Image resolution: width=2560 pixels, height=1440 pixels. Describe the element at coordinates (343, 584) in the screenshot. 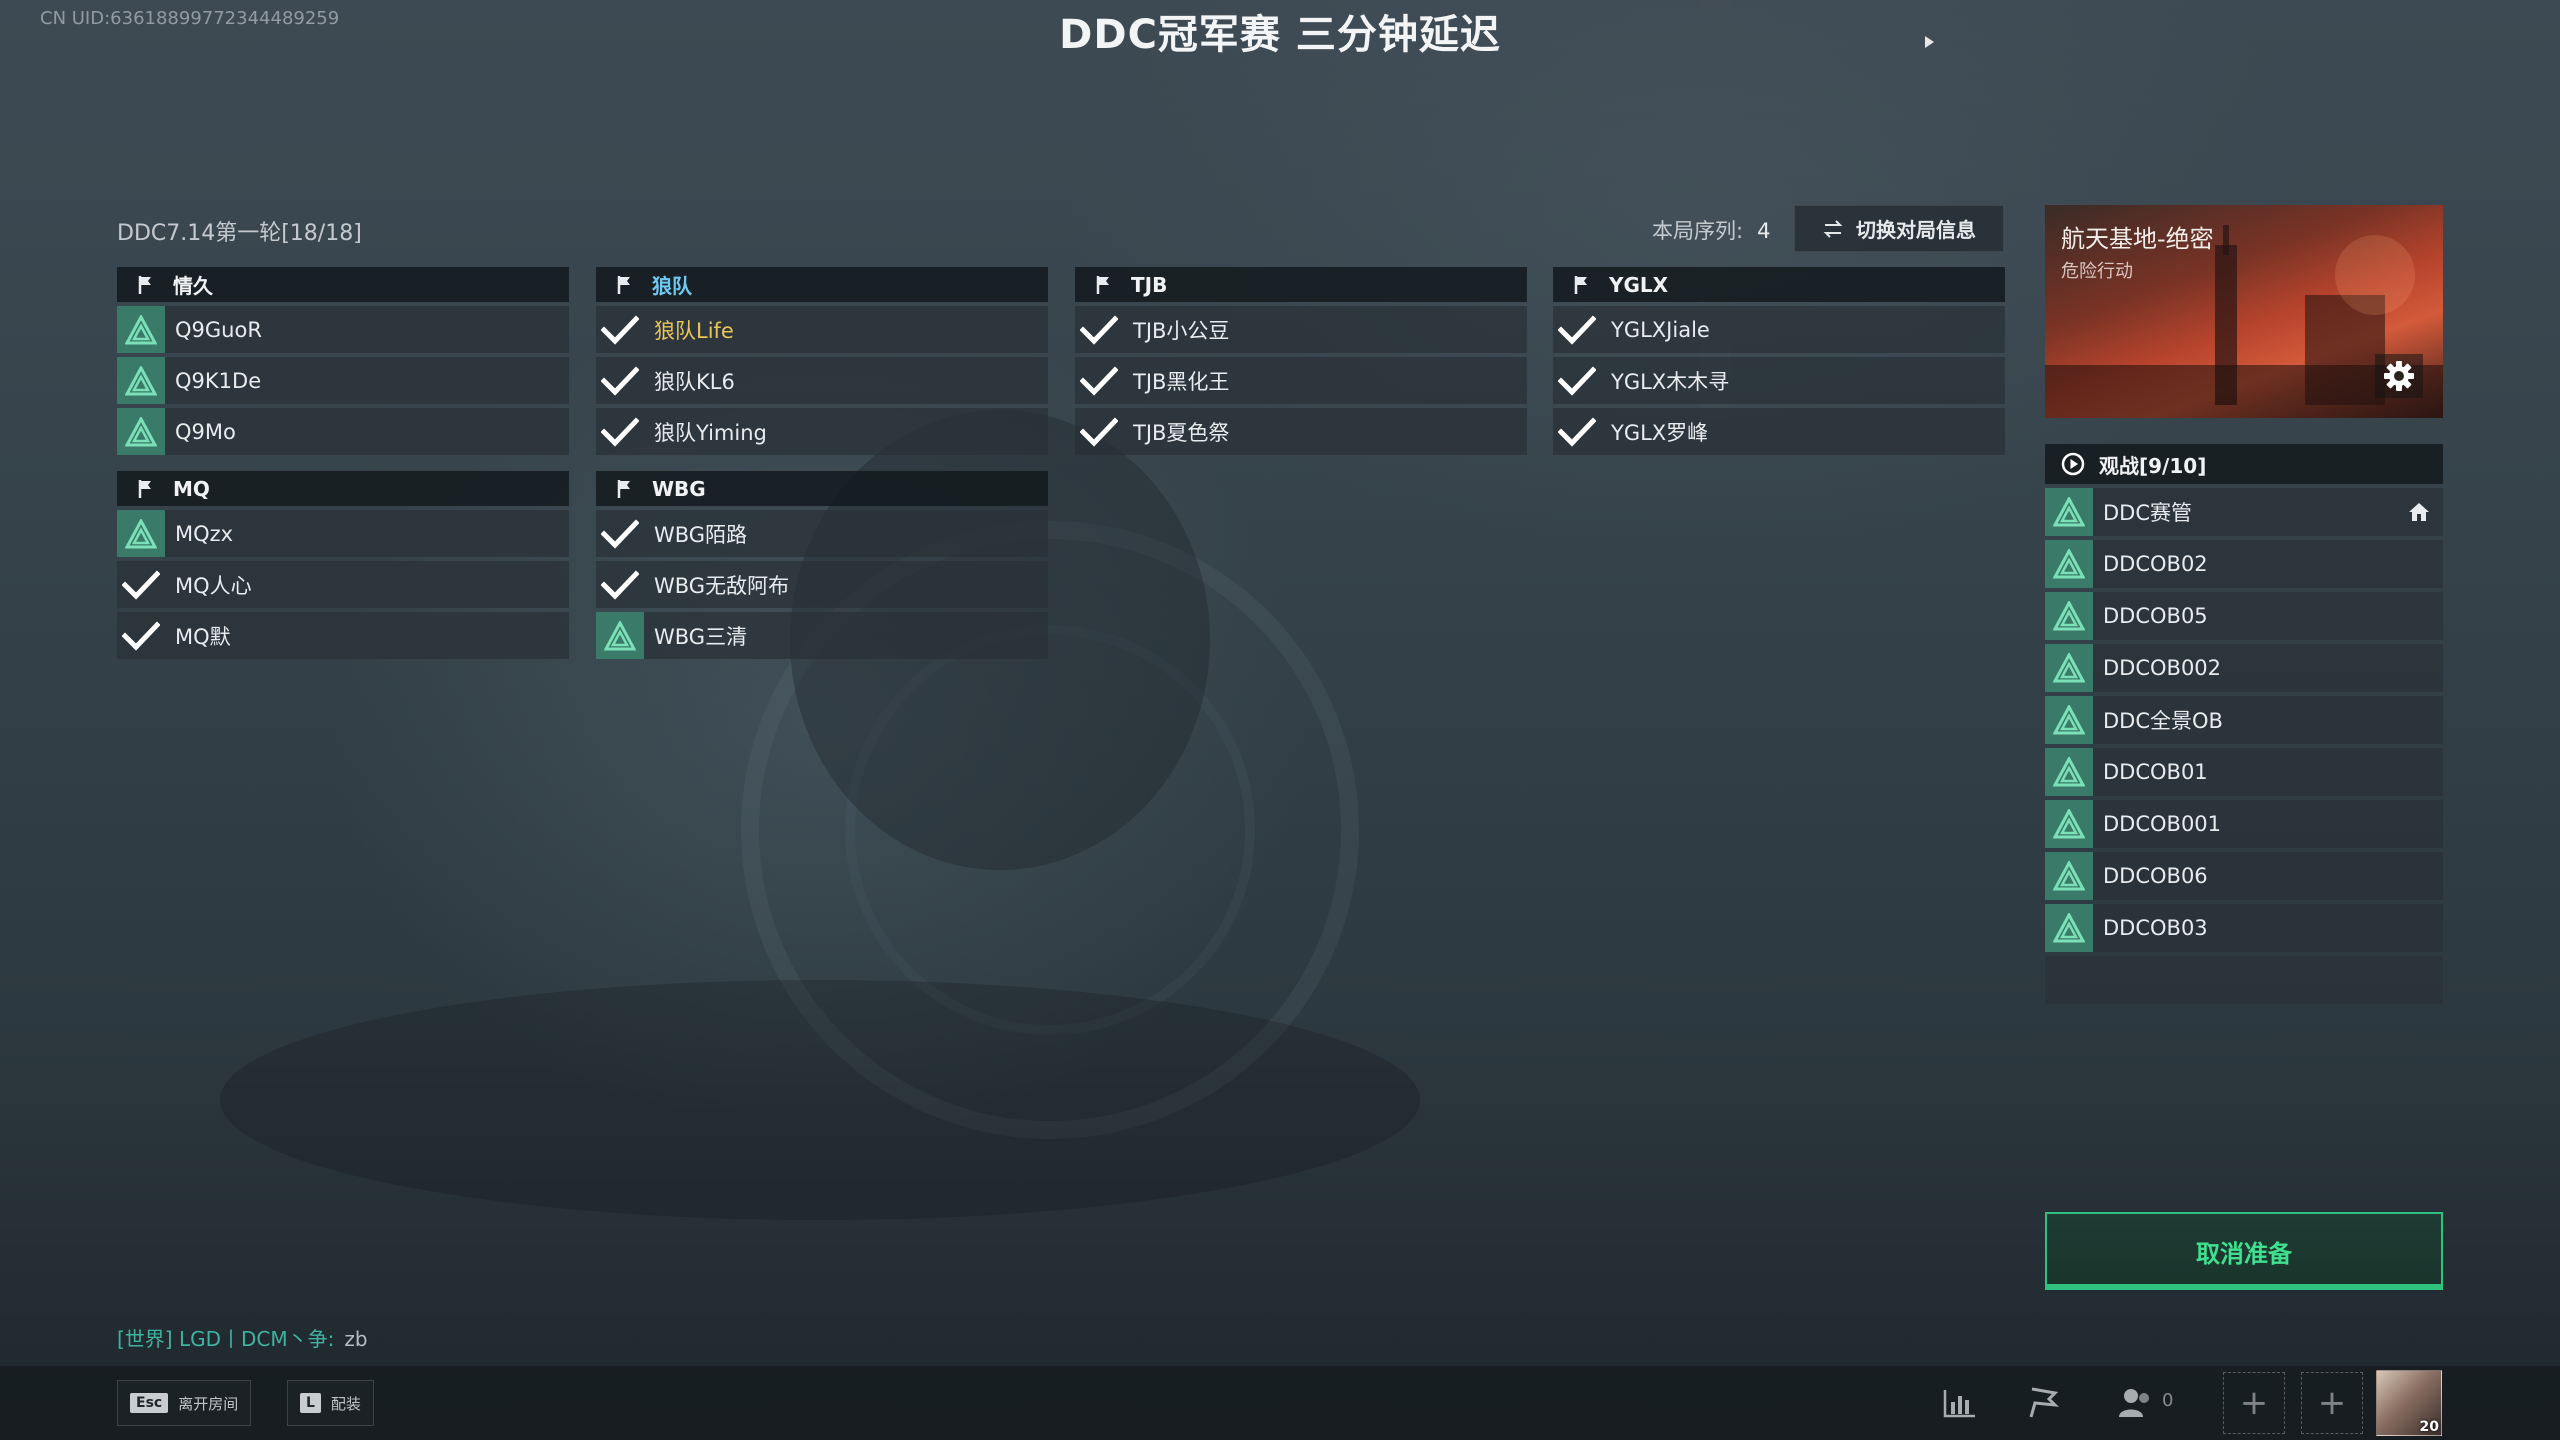

I see `player-row: MQ人心` at that location.